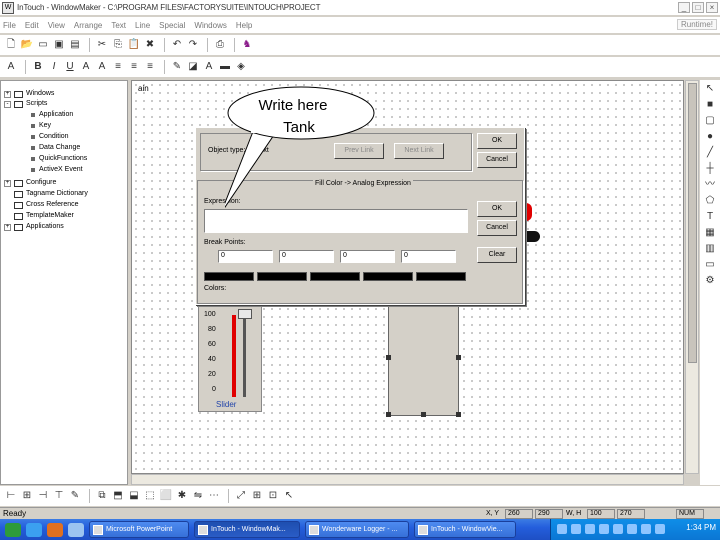 The image size is (720, 540). I want to click on pencil-icon: ✎, so click(75, 496).